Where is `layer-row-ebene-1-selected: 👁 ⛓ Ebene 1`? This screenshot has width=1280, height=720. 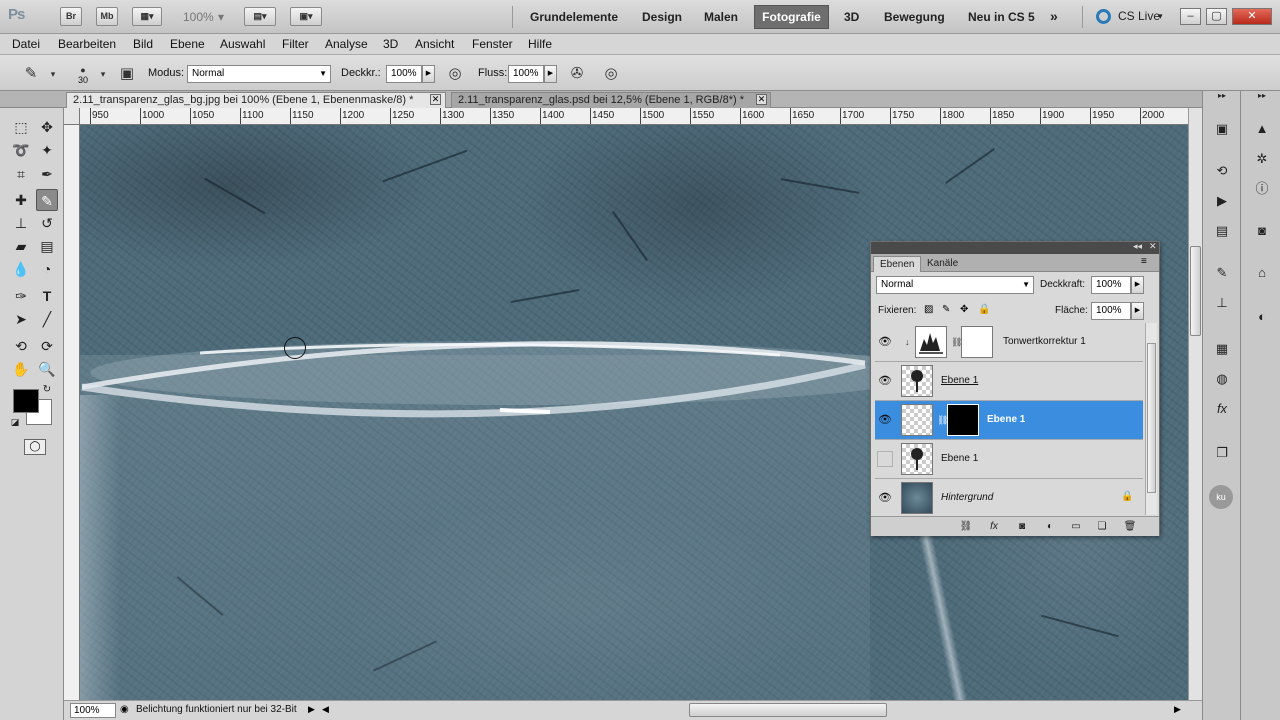 layer-row-ebene-1-selected: 👁 ⛓ Ebene 1 is located at coordinates (1009, 420).